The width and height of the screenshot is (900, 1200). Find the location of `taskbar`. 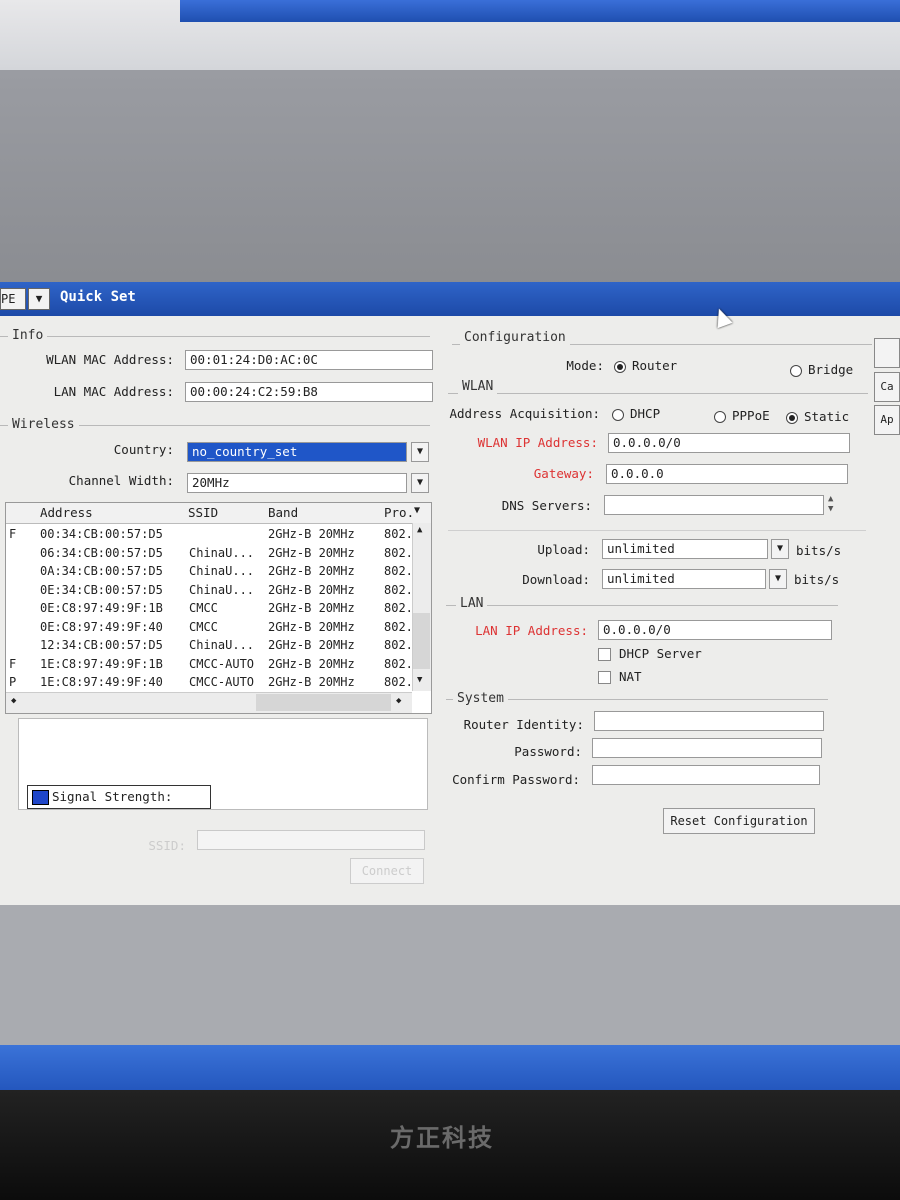

taskbar is located at coordinates (450, 1067).